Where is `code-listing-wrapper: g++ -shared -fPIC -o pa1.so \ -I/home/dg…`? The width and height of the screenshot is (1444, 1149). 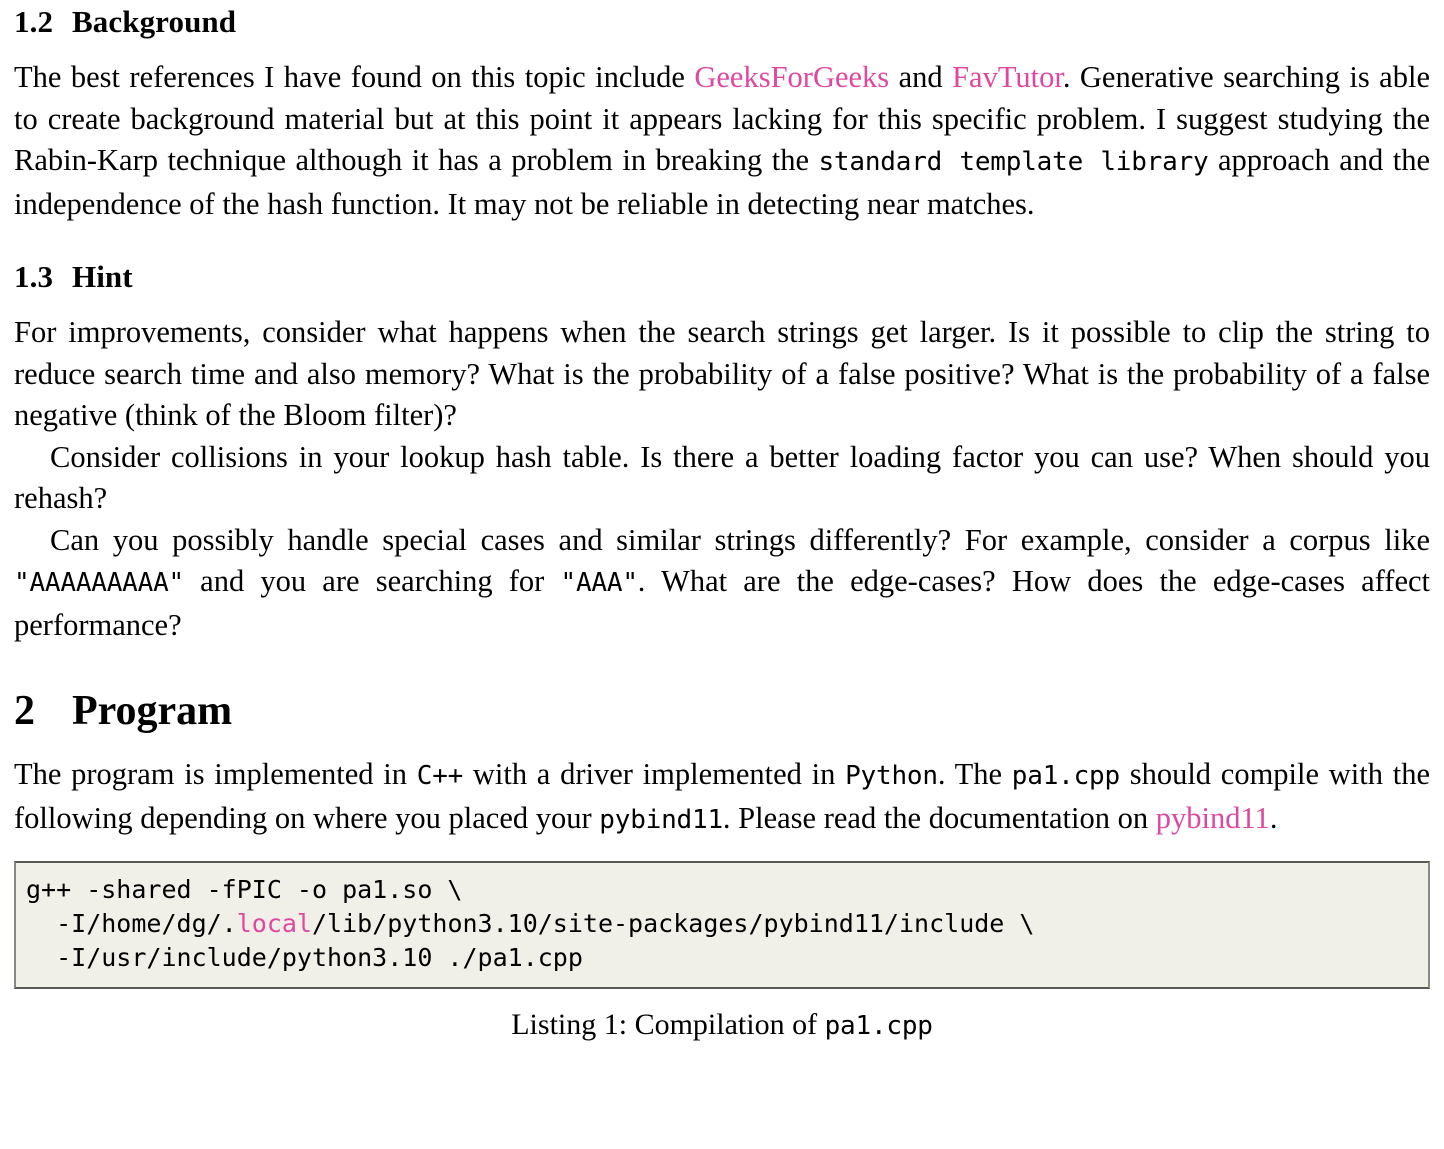 code-listing-wrapper: g++ -shared -fPIC -o pa1.so \ -I/home/dg… is located at coordinates (722, 925).